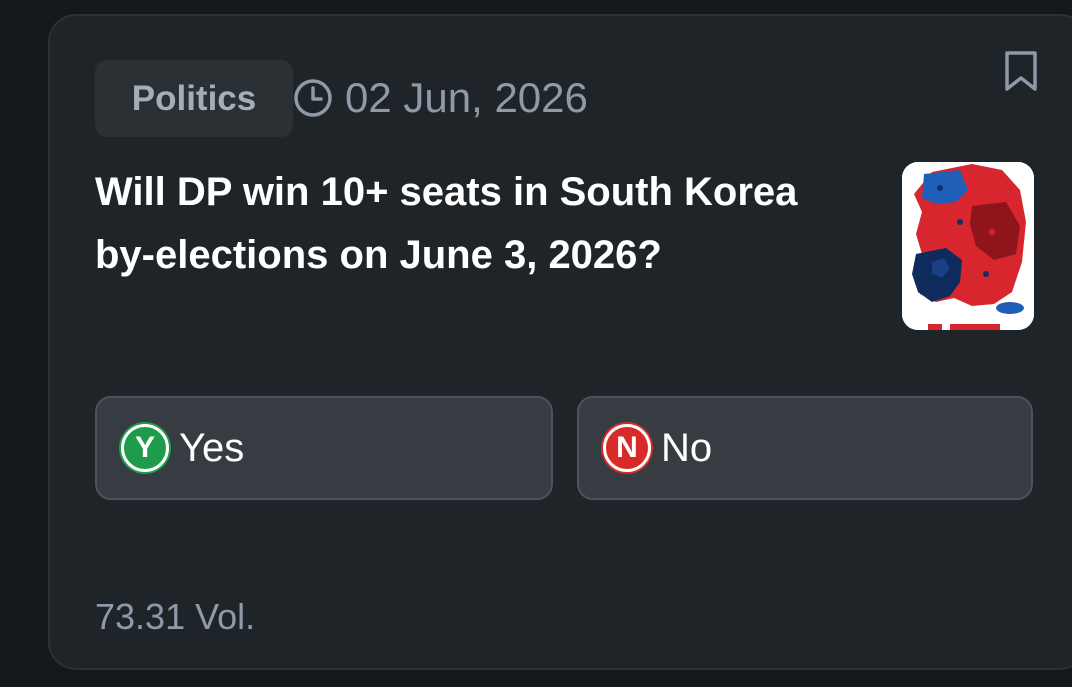  Describe the element at coordinates (175, 616) in the screenshot. I see `market-volume: 73.31 Vol.` at that location.